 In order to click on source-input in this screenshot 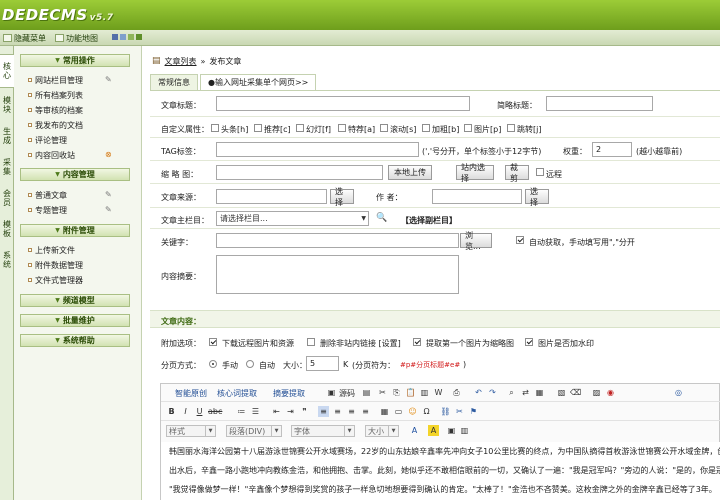, I will do `click(271, 196)`.